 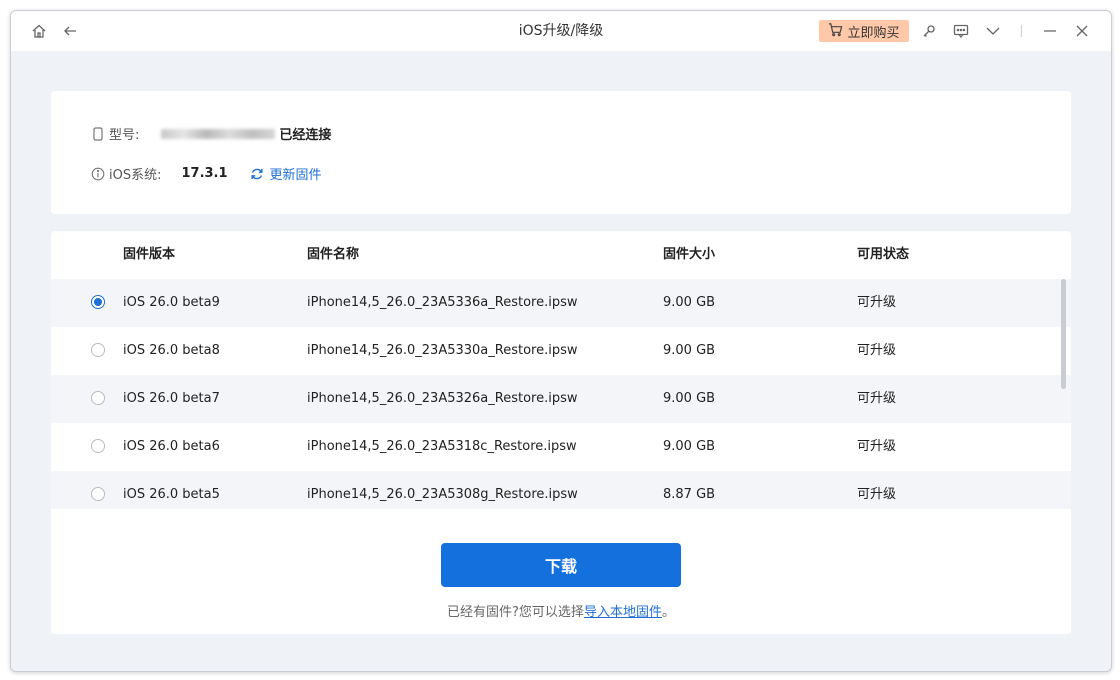 What do you see at coordinates (873, 33) in the screenshot?
I see `buy-now-label: 立即购买` at bounding box center [873, 33].